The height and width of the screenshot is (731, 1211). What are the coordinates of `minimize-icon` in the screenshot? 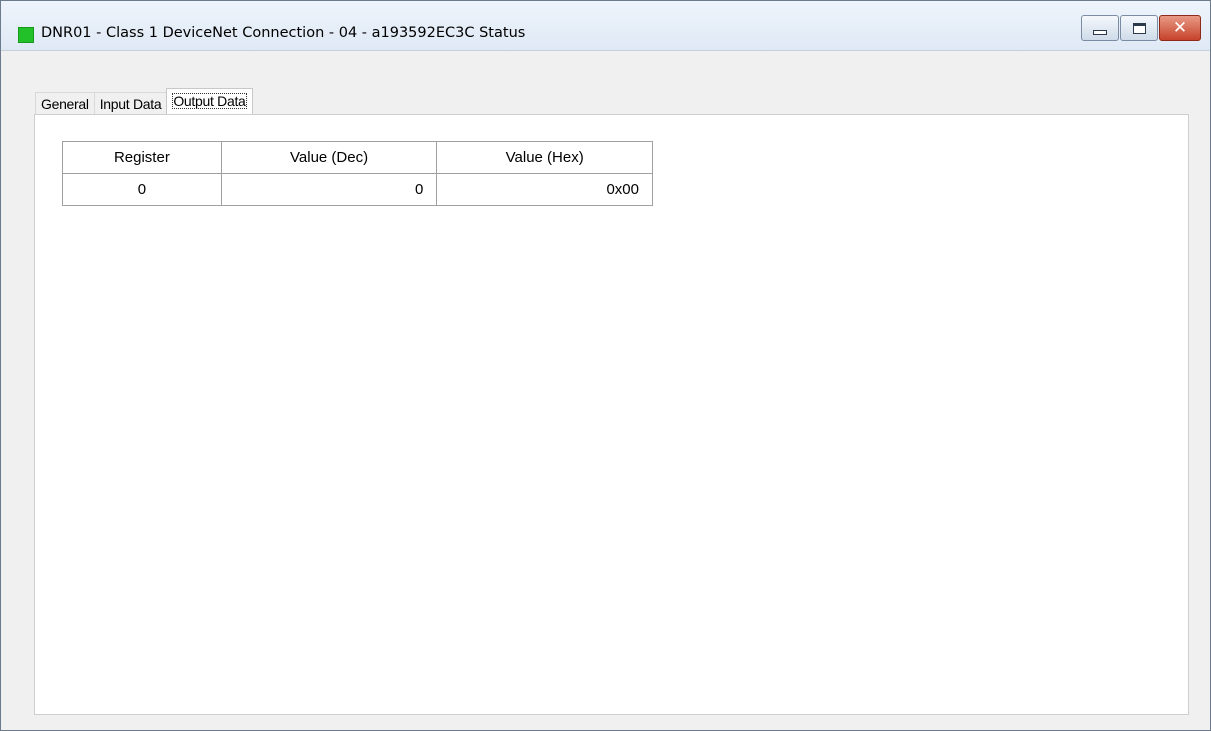 It's located at (1100, 32).